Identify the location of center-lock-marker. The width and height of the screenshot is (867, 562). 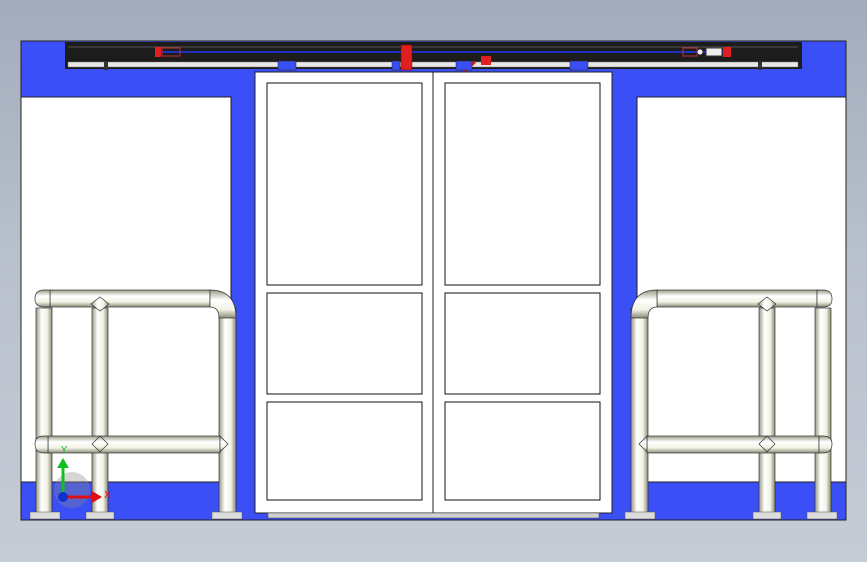
(406, 57).